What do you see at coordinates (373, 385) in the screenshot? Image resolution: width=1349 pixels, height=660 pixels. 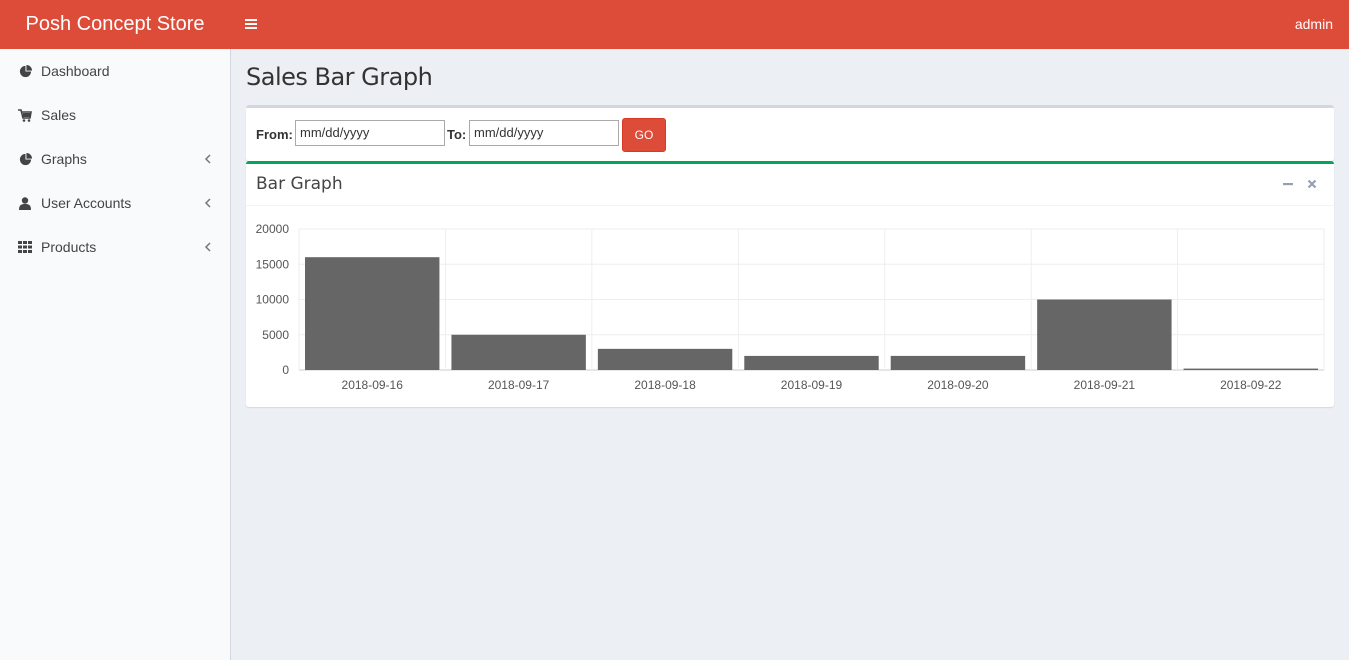 I see `x-tick-label: 2018-09-16` at bounding box center [373, 385].